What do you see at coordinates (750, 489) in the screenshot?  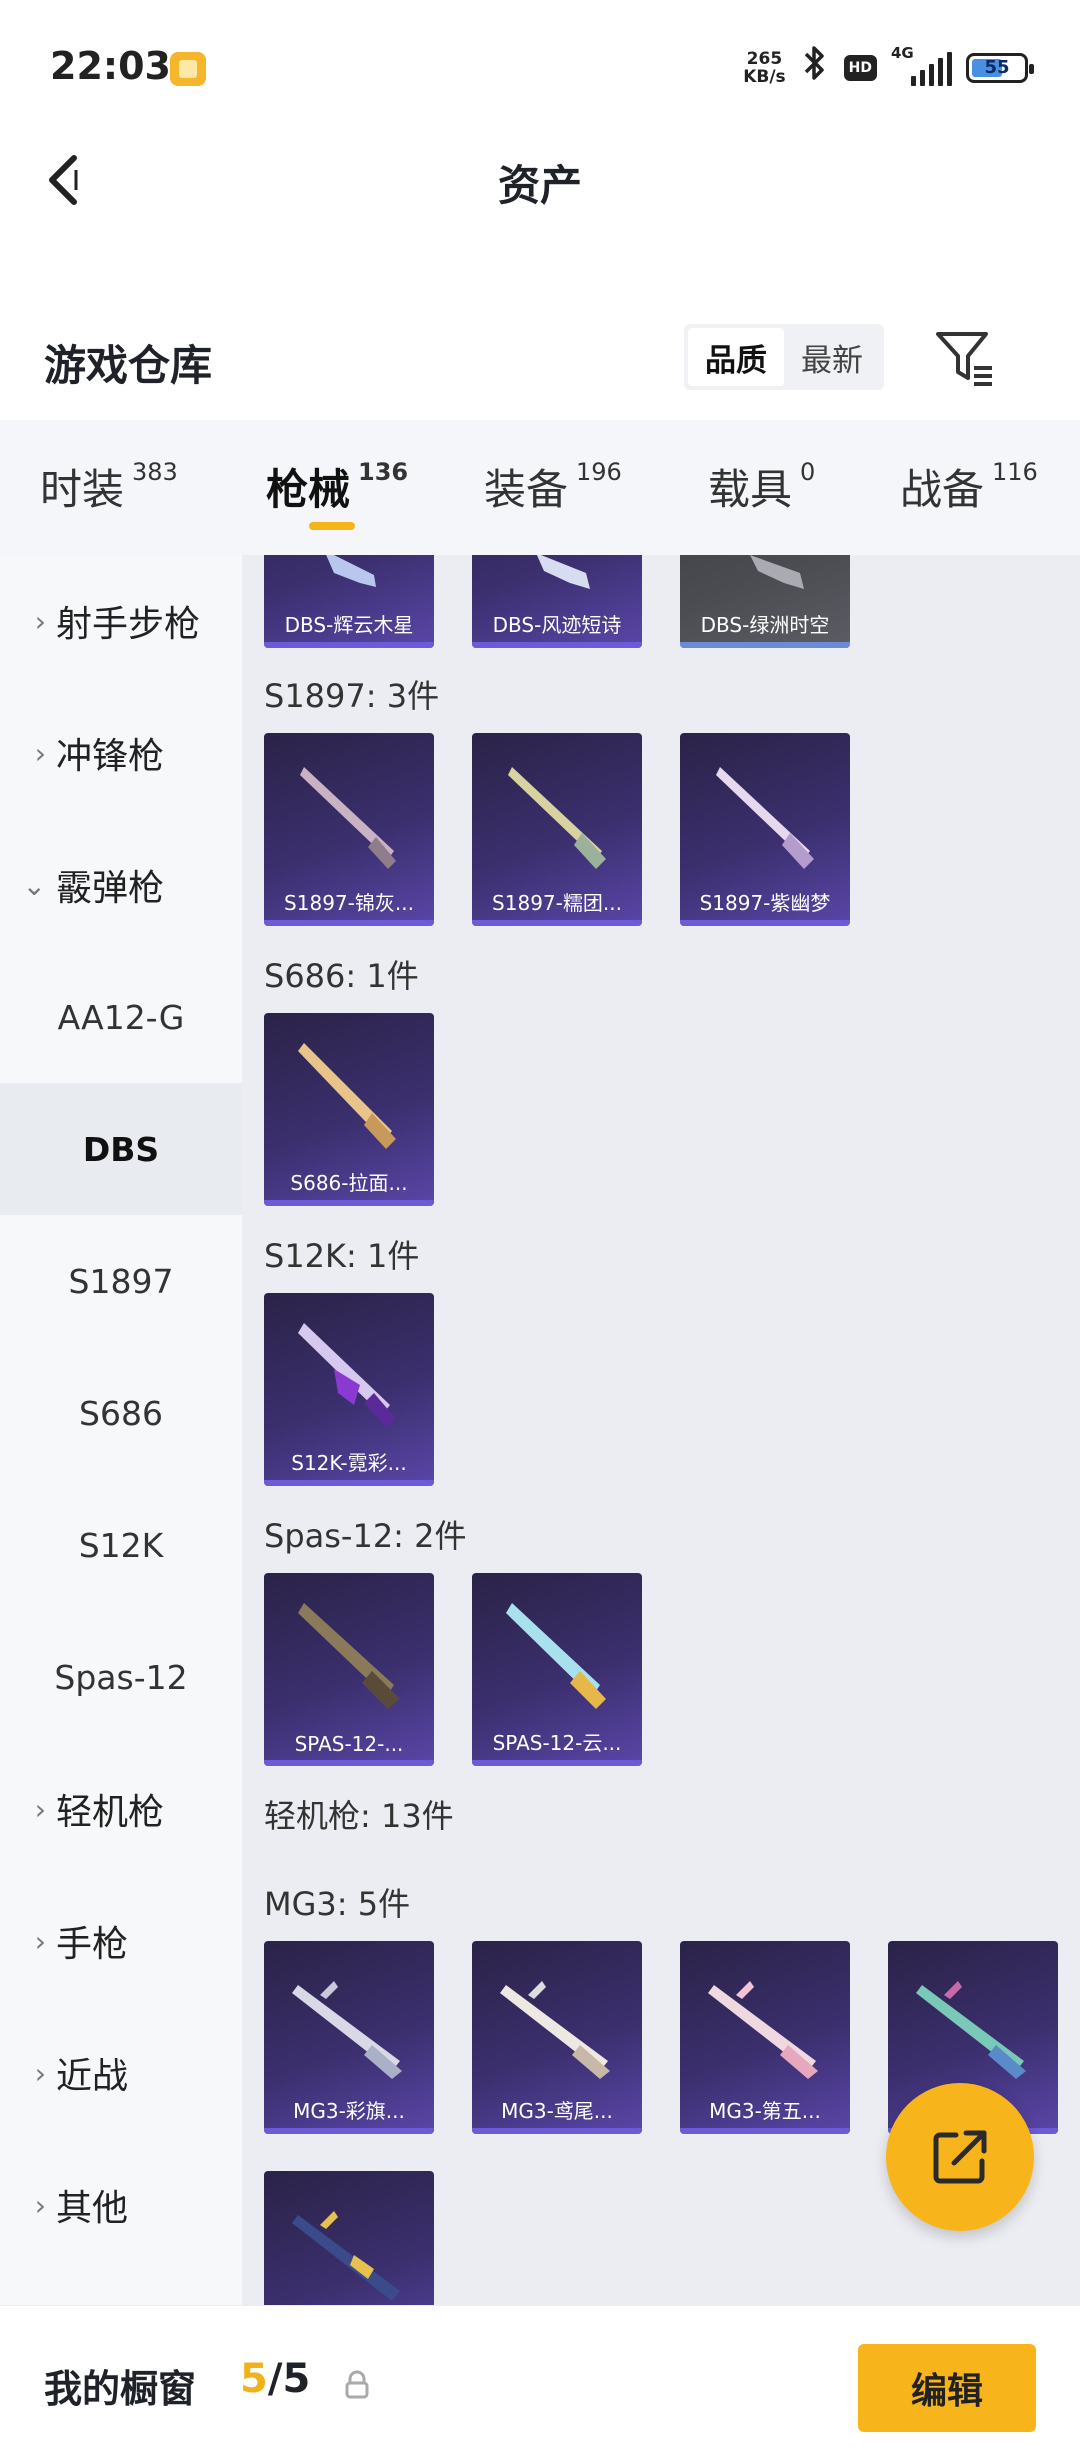 I see `tab-label: 载具` at bounding box center [750, 489].